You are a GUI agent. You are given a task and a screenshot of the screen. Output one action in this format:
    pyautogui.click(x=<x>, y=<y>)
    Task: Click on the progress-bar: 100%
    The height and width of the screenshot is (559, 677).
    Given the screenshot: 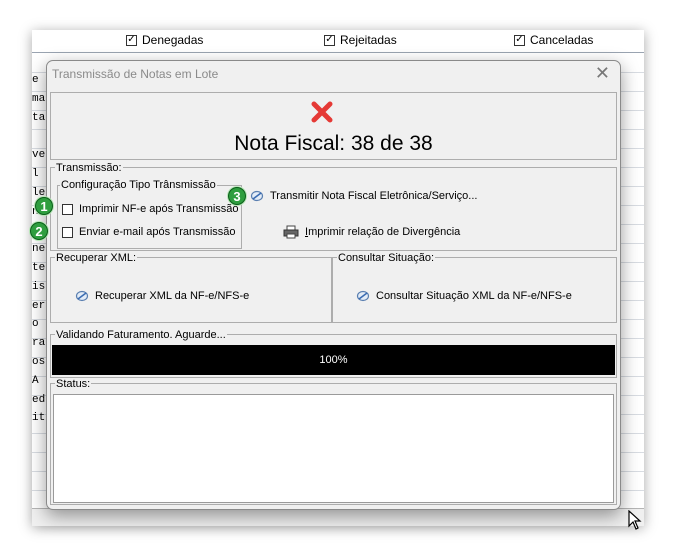 What is the action you would take?
    pyautogui.click(x=333, y=360)
    